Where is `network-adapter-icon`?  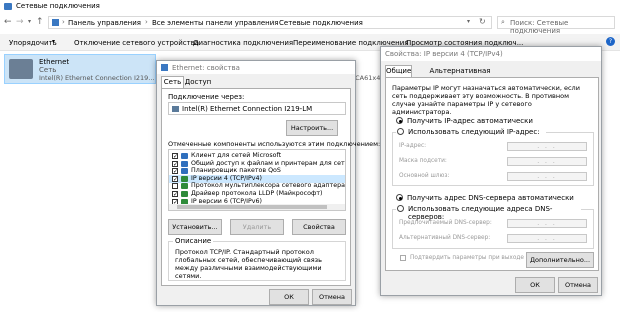
network-adapter-icon is located at coordinates (164, 67).